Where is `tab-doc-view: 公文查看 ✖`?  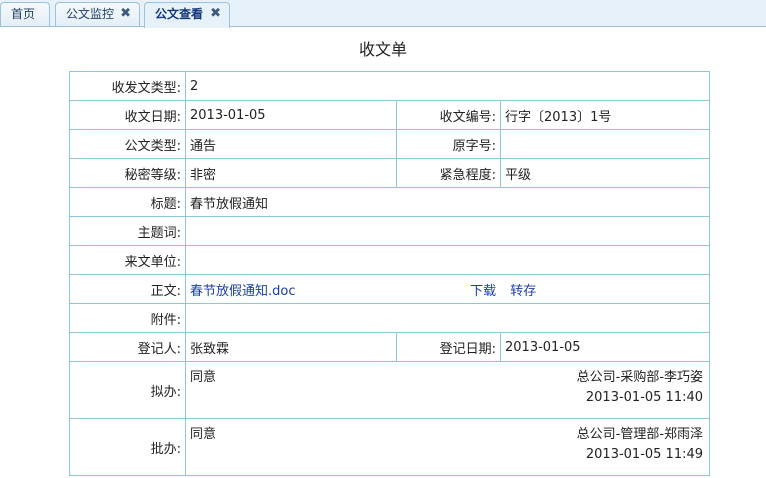 tab-doc-view: 公文查看 ✖ is located at coordinates (187, 15).